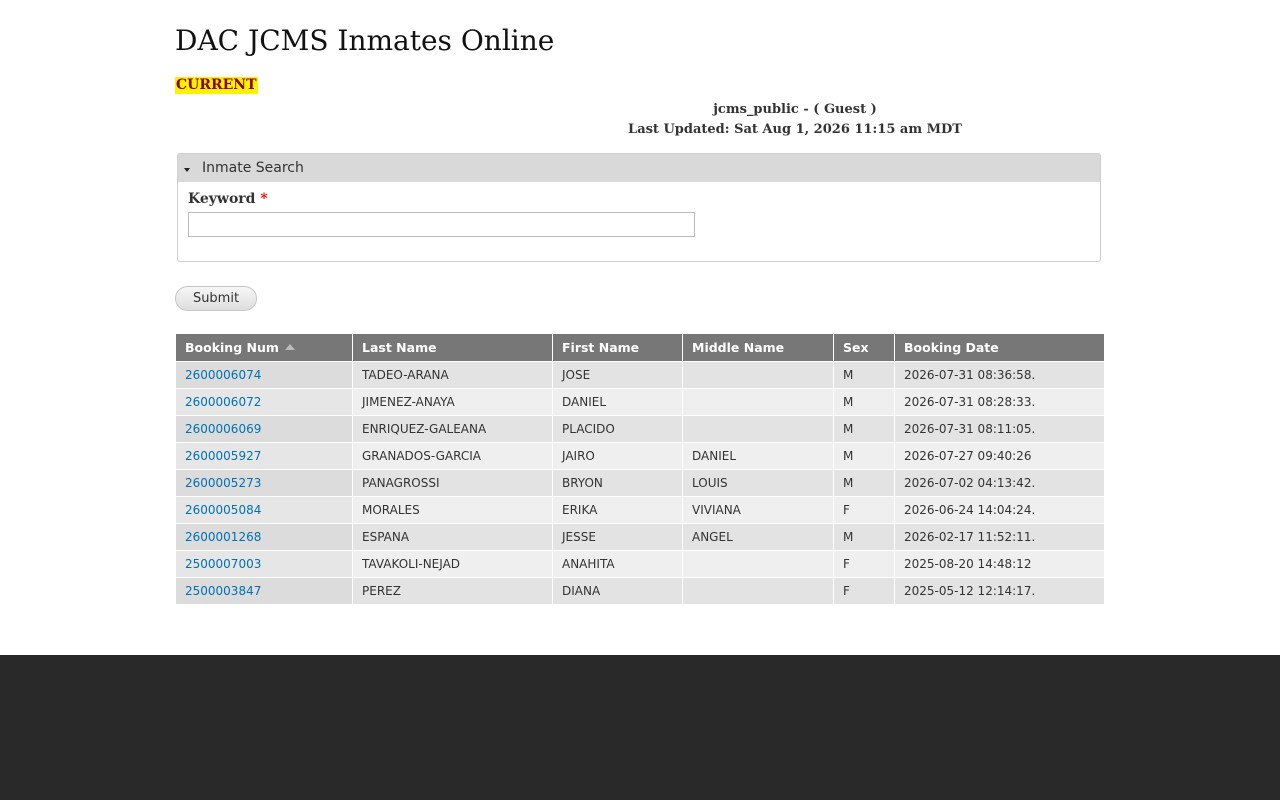  Describe the element at coordinates (618, 428) in the screenshot. I see `cell-first-name: PLACIDO` at that location.